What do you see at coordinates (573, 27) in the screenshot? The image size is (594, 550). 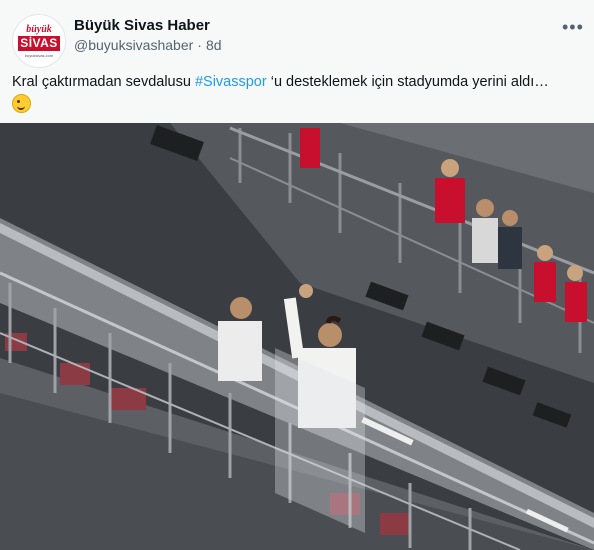 I see `more-icon: •••` at bounding box center [573, 27].